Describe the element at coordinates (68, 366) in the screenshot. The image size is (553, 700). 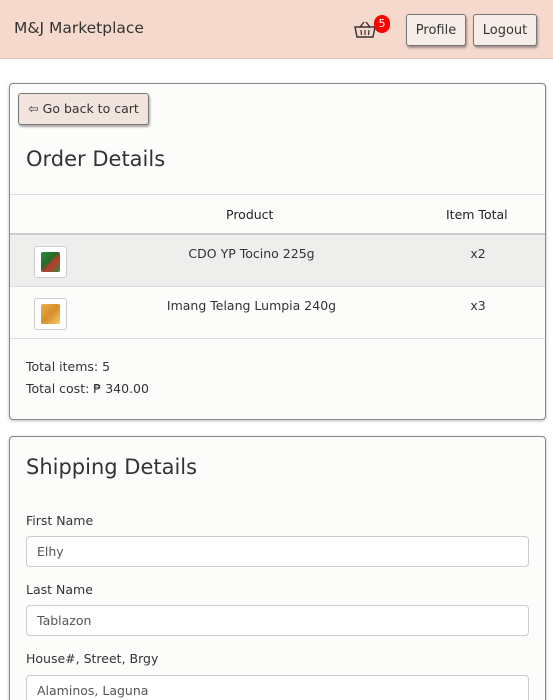
I see `total-items: Total items: 5` at that location.